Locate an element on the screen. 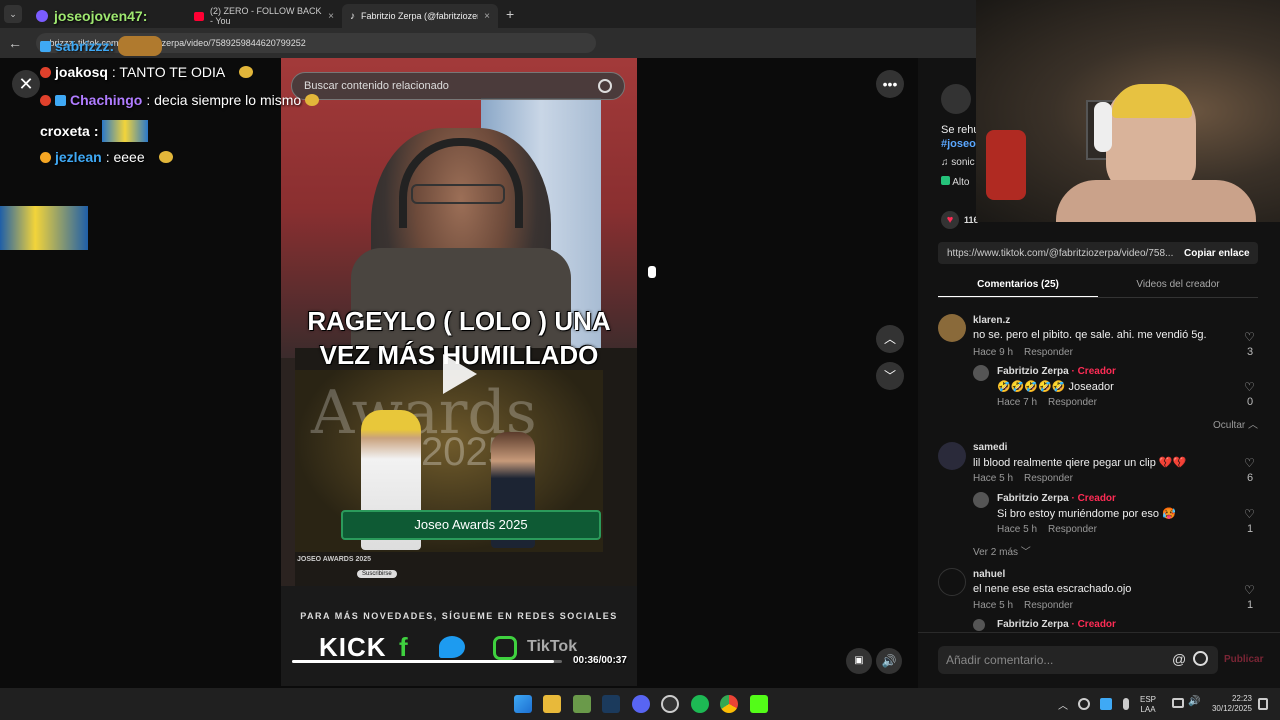 This screenshot has height=720, width=1280. tiktok-logo: TikTok is located at coordinates (552, 646).